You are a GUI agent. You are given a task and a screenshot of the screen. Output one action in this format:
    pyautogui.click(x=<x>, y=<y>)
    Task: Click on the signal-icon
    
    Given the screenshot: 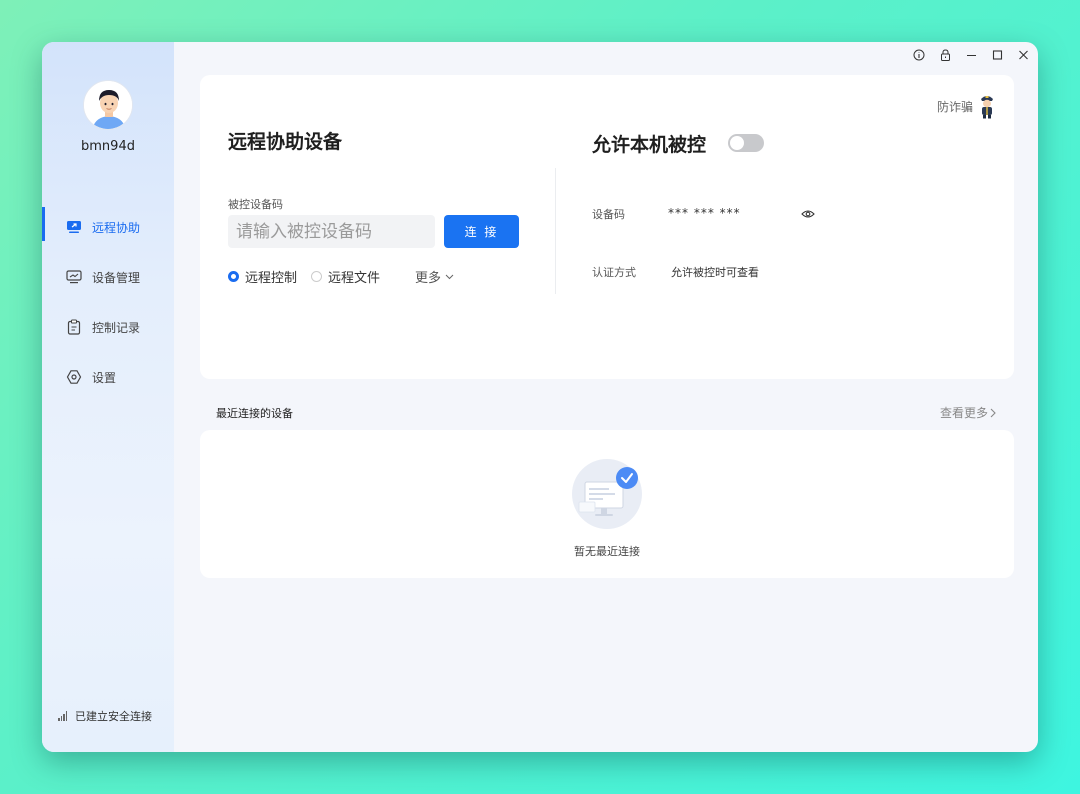 What is the action you would take?
    pyautogui.click(x=62, y=716)
    